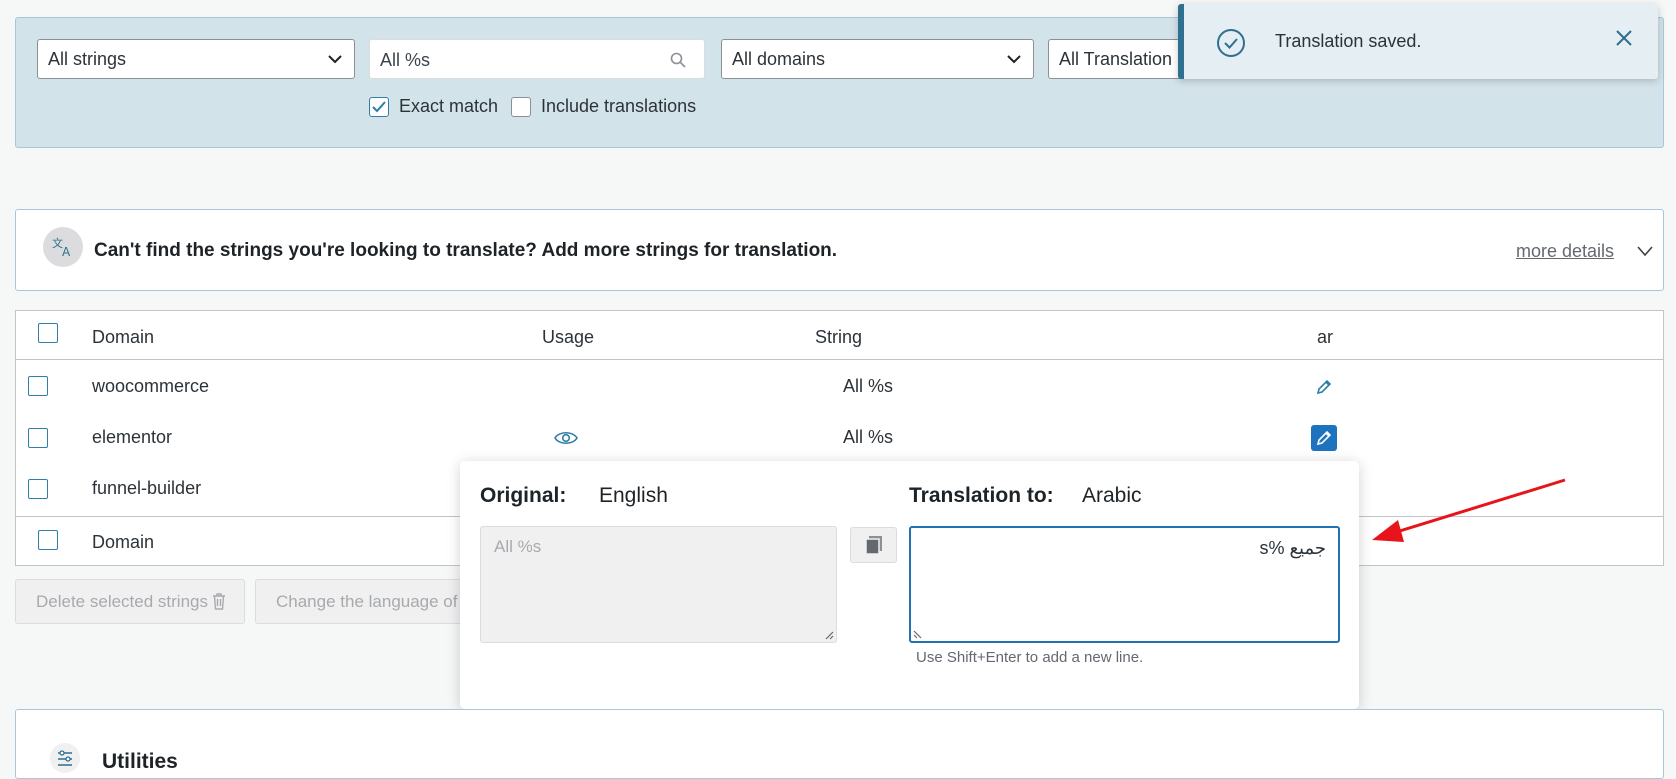  I want to click on include-translations-checkbox, so click(521, 106).